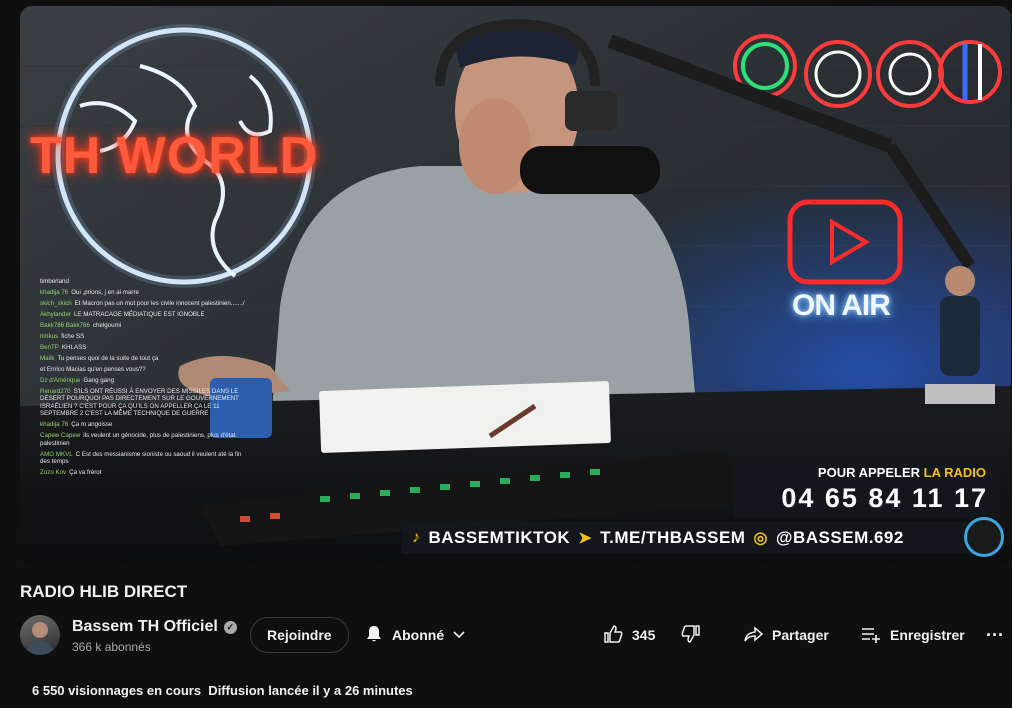 The height and width of the screenshot is (708, 1012). Describe the element at coordinates (74, 347) in the screenshot. I see `chat-text: KHLASS` at that location.